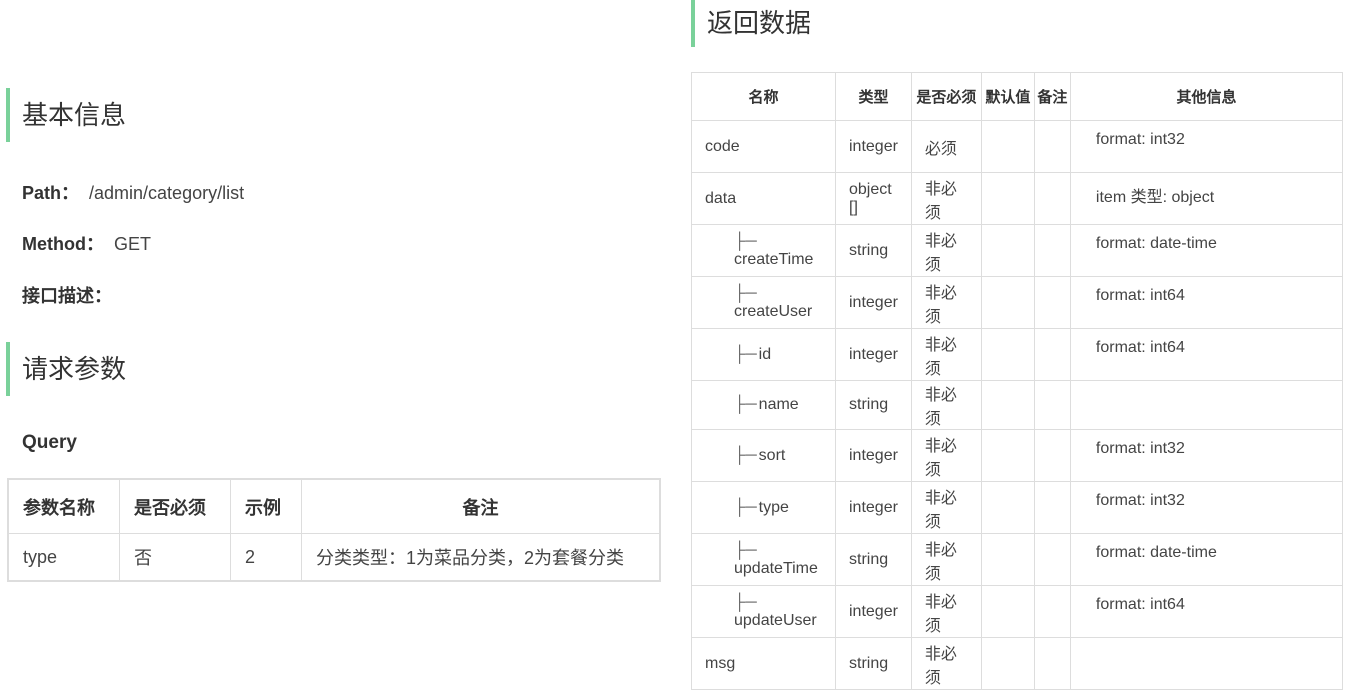 Image resolution: width=1348 pixels, height=697 pixels. I want to click on field-name-text: data, so click(721, 198).